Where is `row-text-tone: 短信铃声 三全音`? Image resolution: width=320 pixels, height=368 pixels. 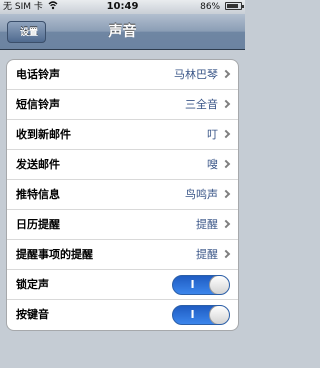 row-text-tone: 短信铃声 三全音 is located at coordinates (122, 105).